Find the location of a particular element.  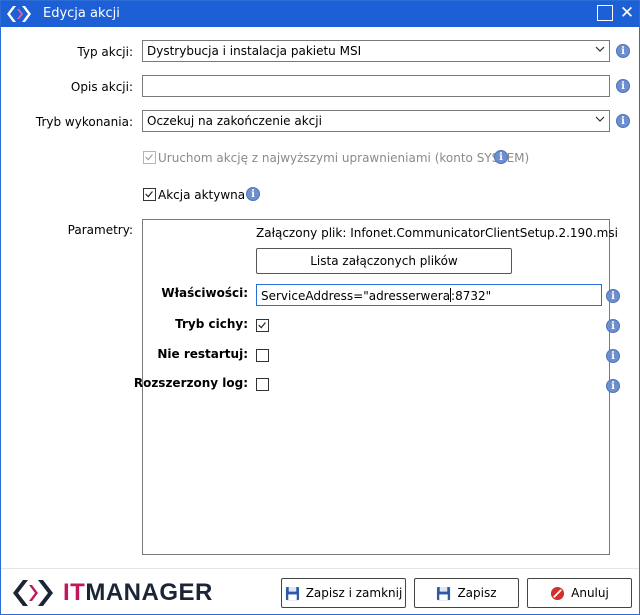

active-label: Akcja aktywna is located at coordinates (202, 195).